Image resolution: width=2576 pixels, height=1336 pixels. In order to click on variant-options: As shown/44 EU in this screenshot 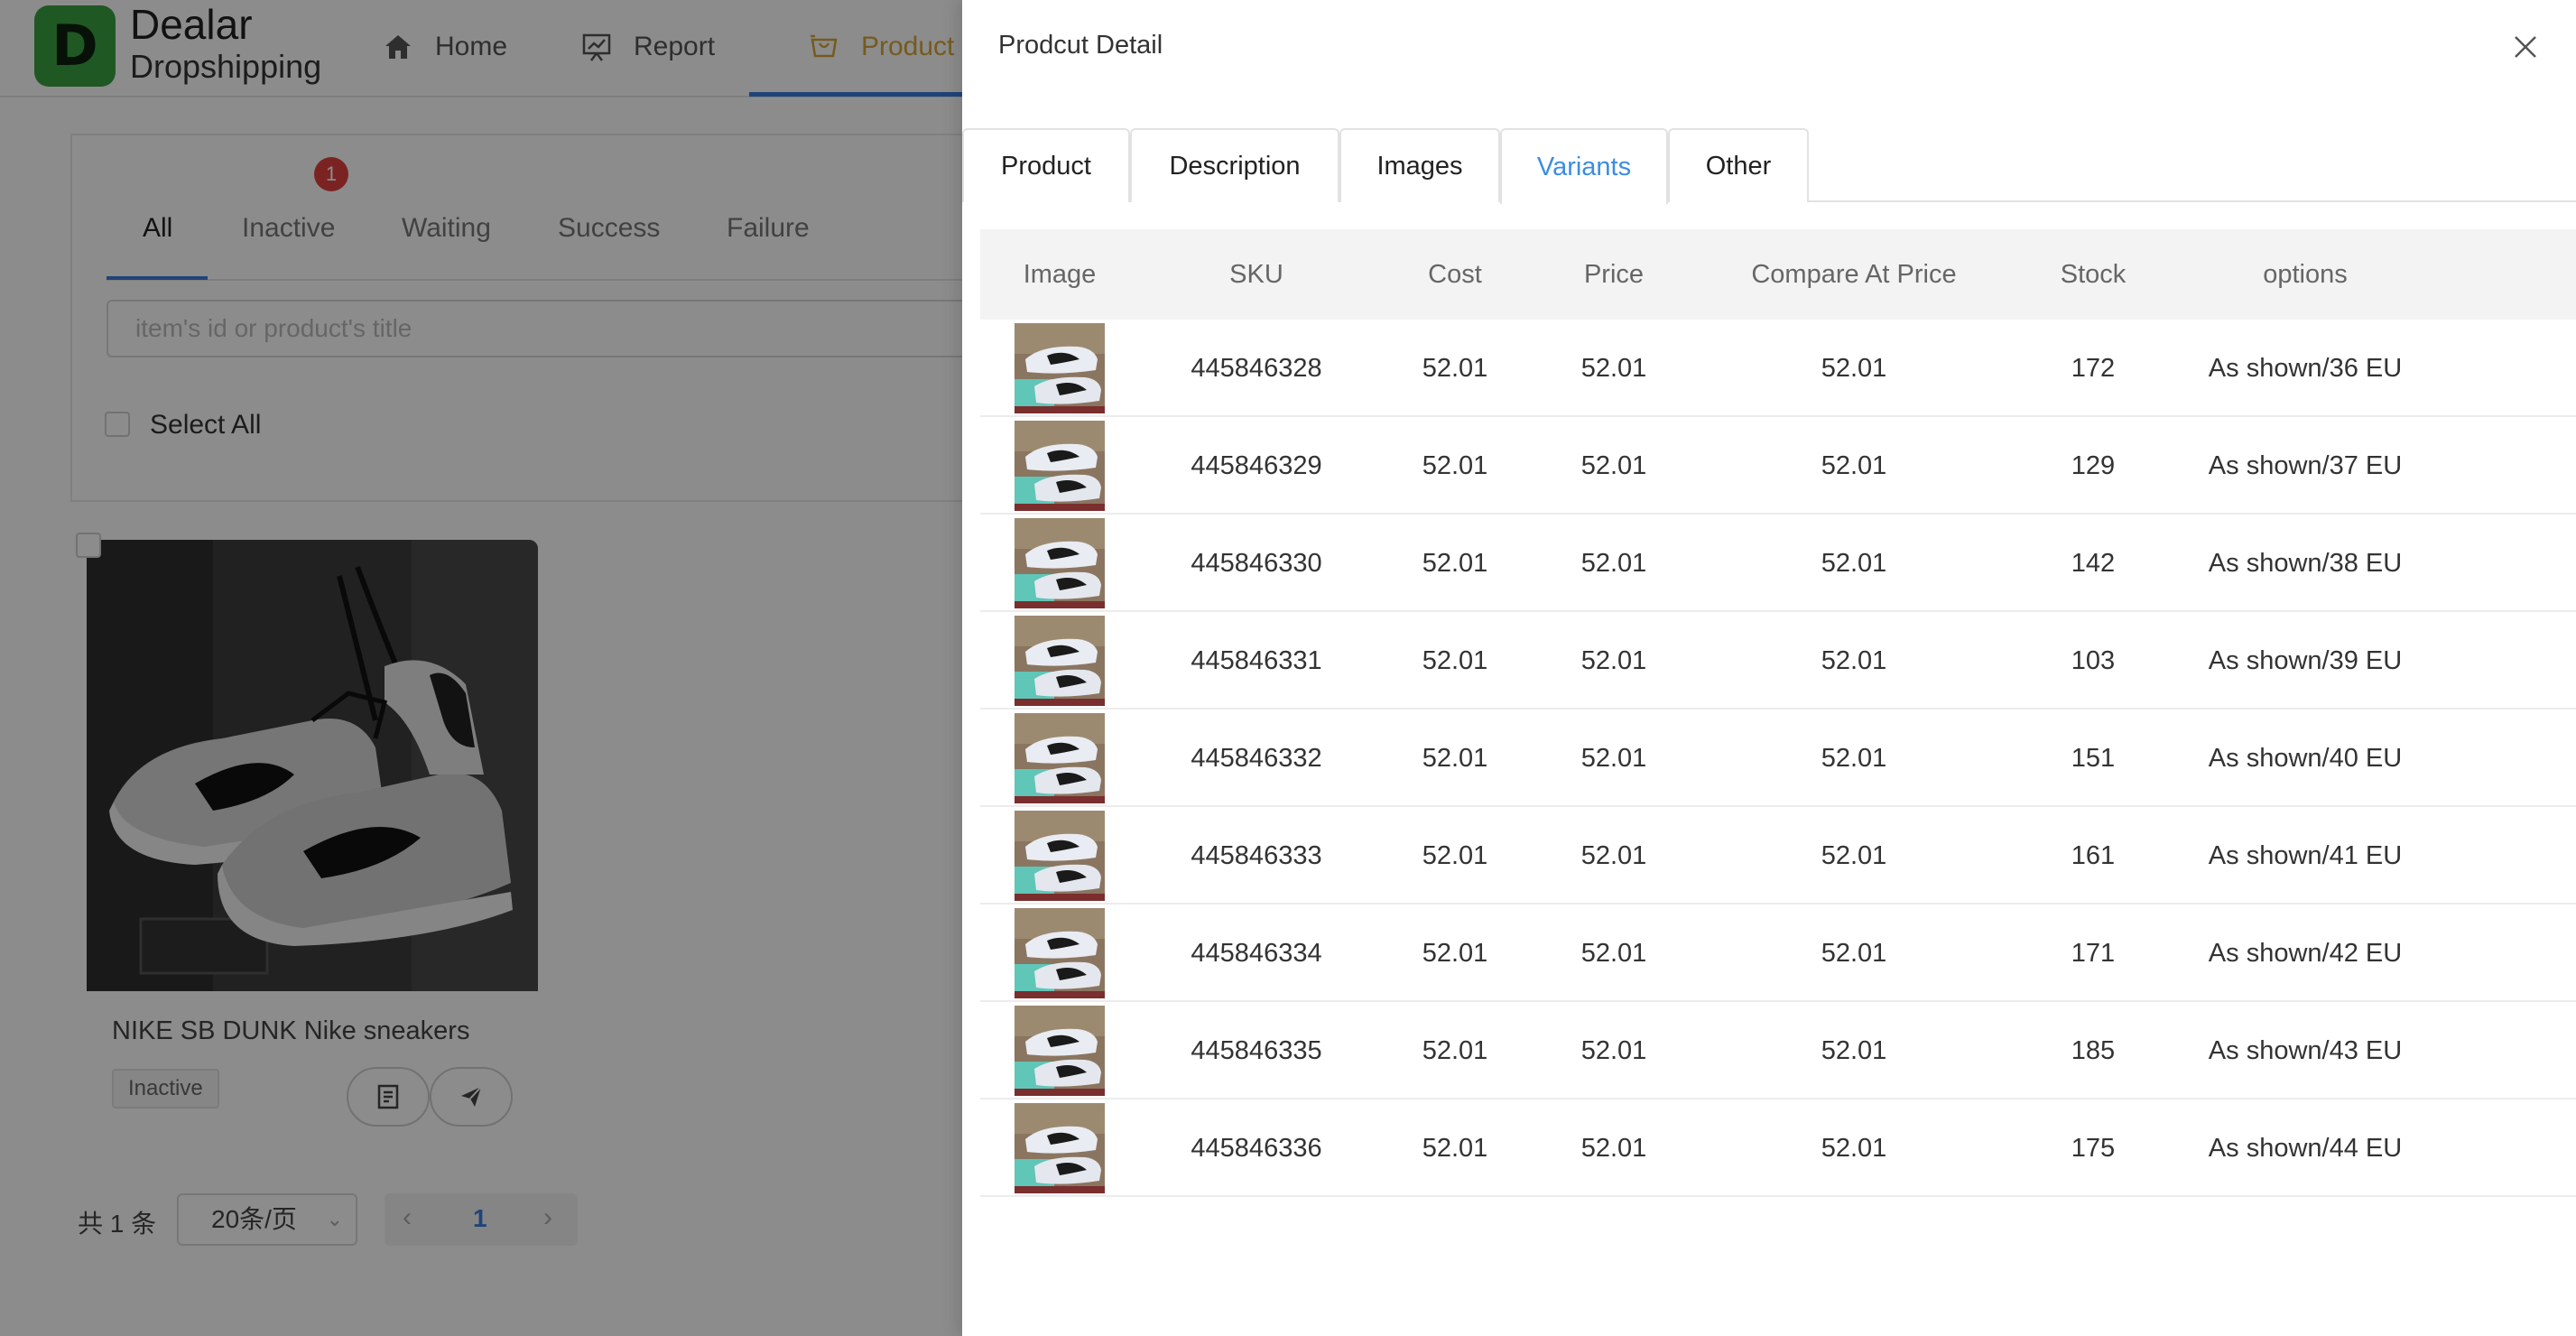, I will do `click(2305, 1148)`.